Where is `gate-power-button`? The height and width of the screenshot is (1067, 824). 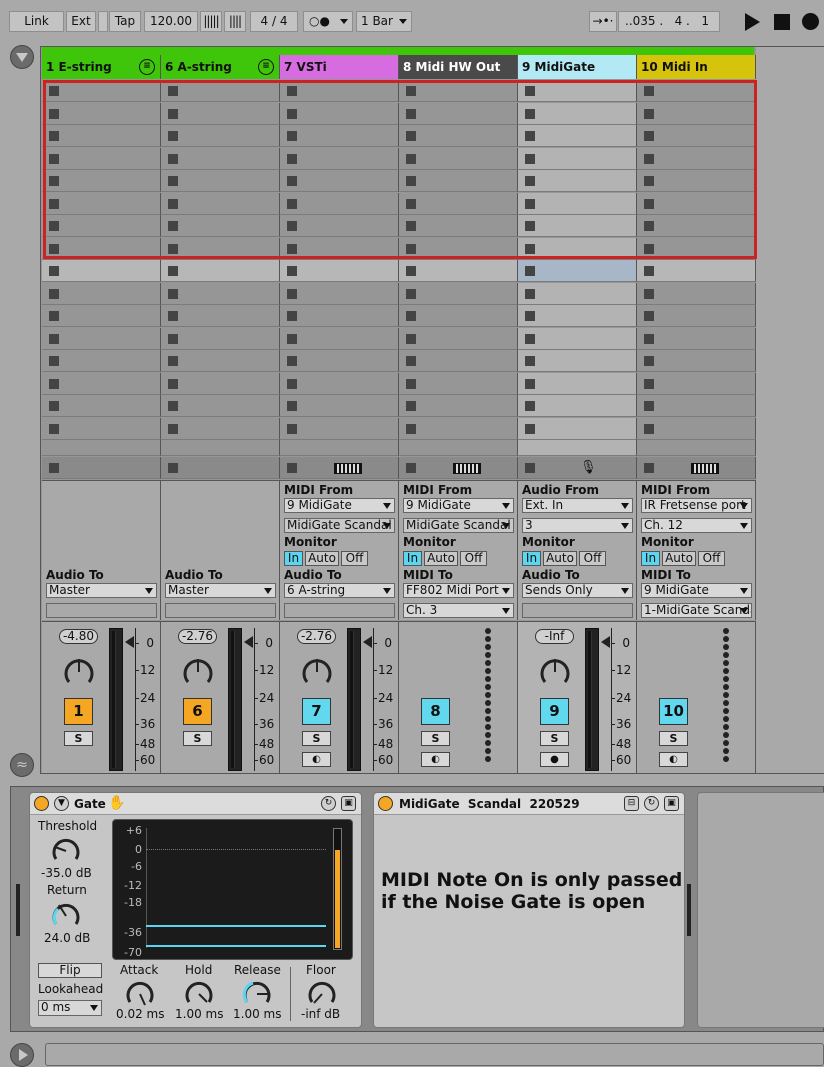
gate-power-button is located at coordinates (41, 803).